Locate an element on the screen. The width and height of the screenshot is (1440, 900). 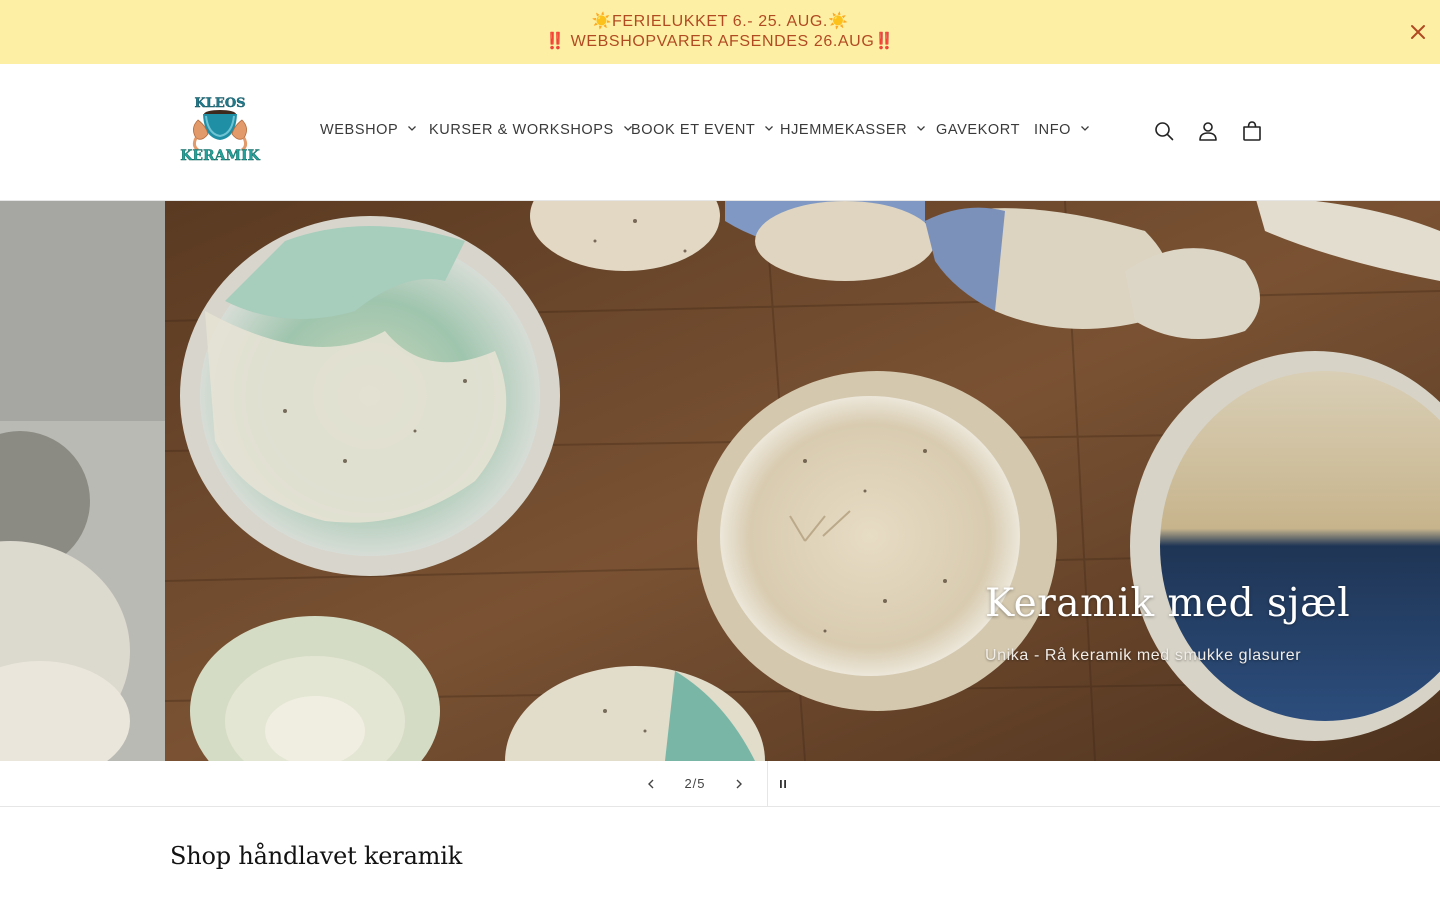
nav-label-webshop: WEBSHOP is located at coordinates (359, 130).